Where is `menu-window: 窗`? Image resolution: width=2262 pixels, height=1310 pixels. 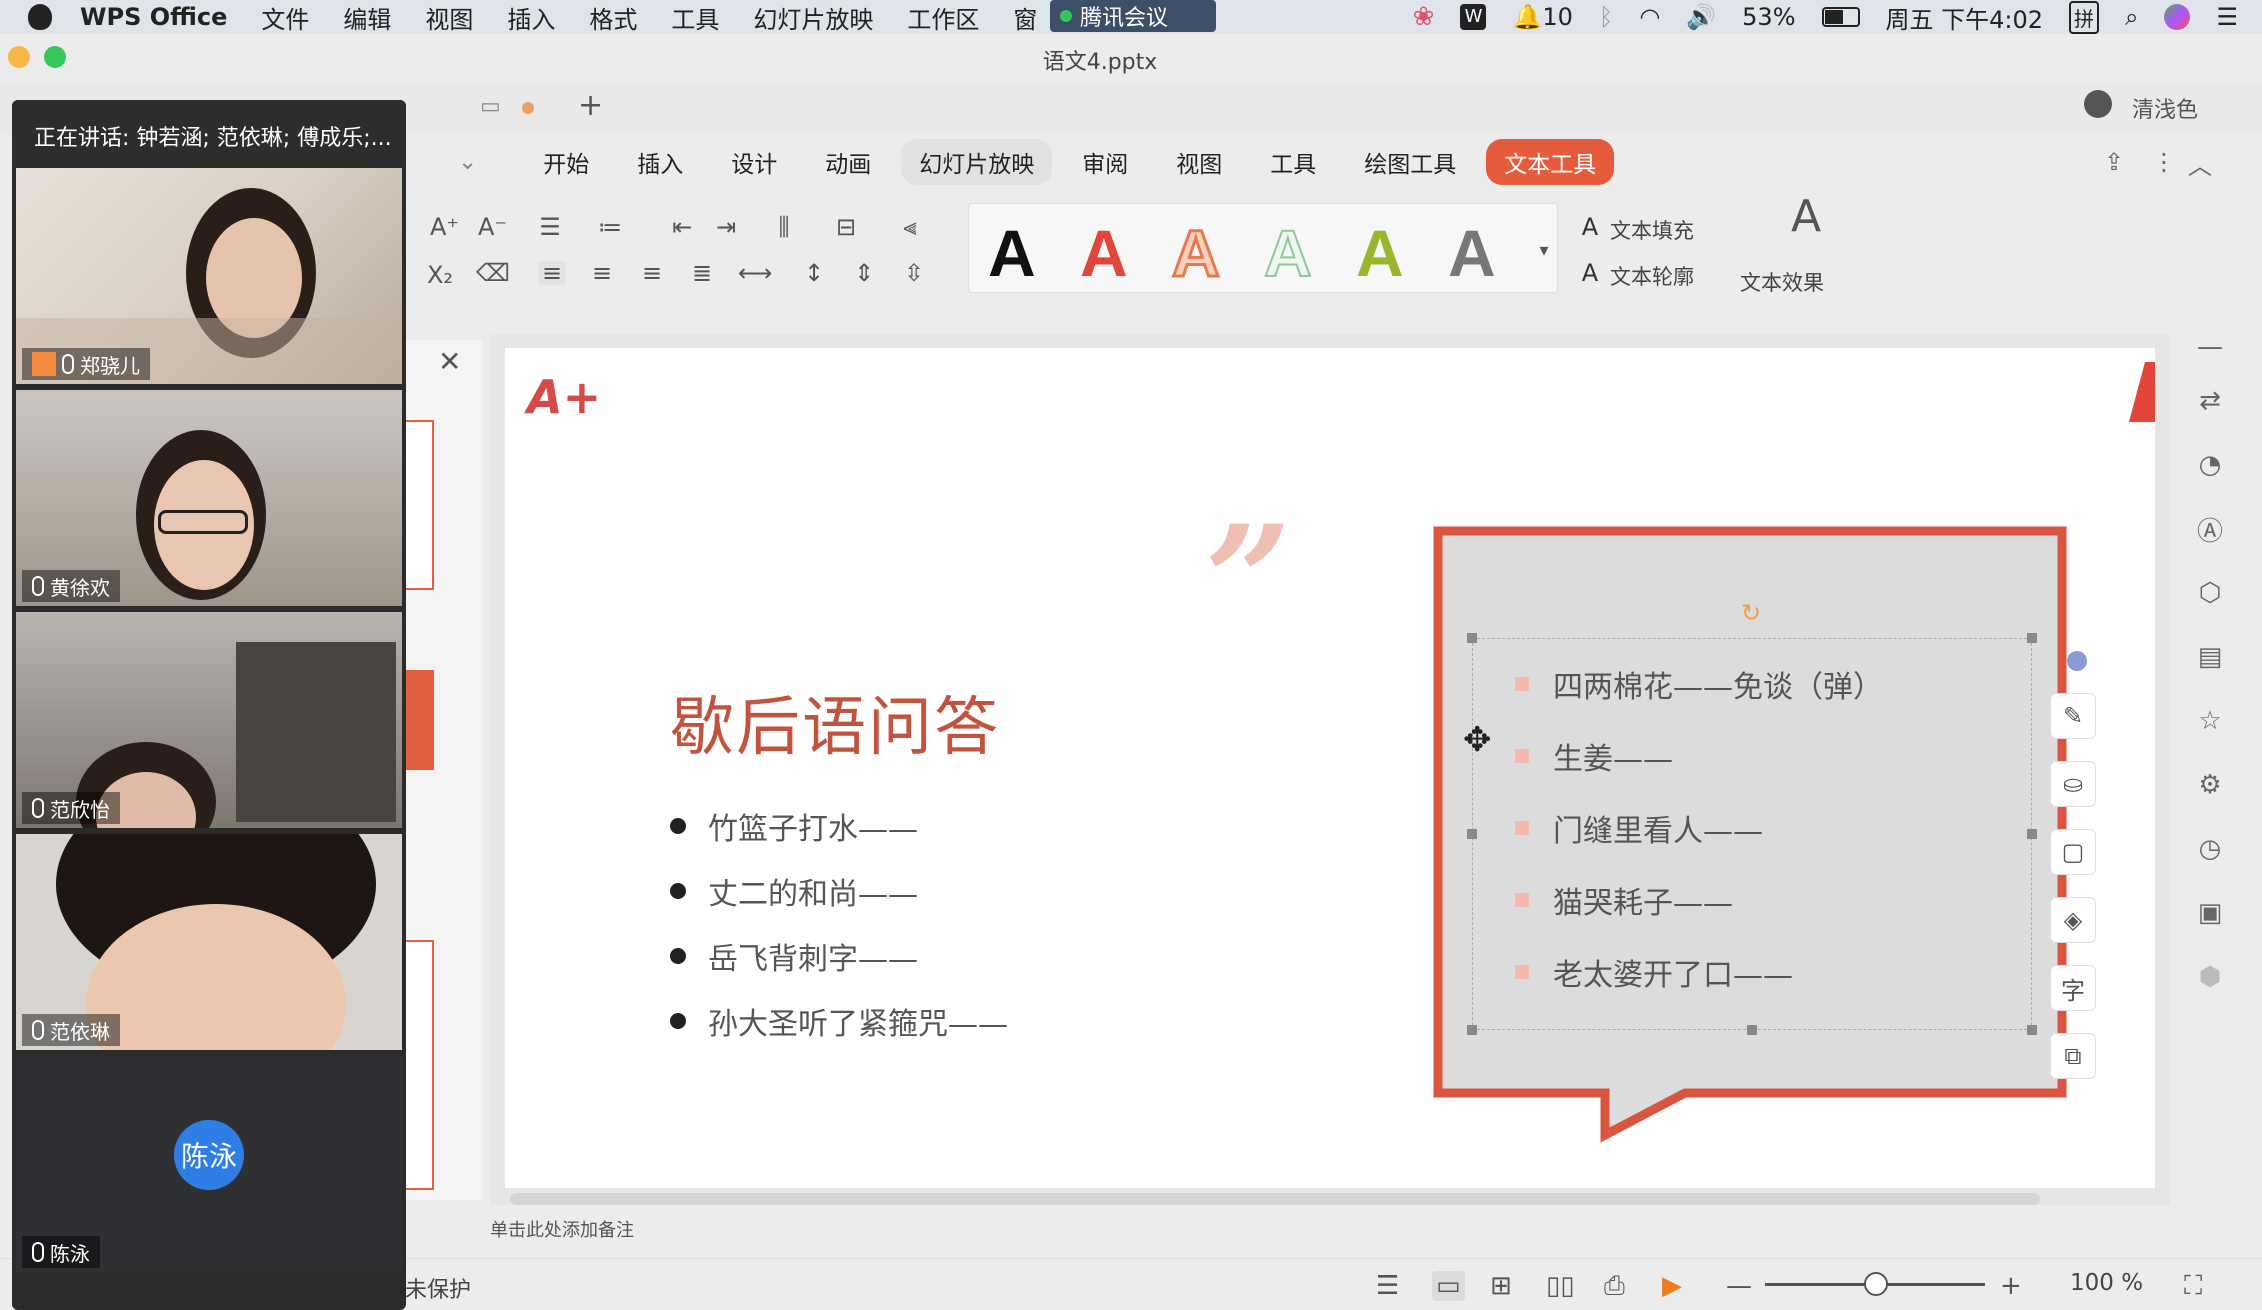 menu-window: 窗 is located at coordinates (1025, 17).